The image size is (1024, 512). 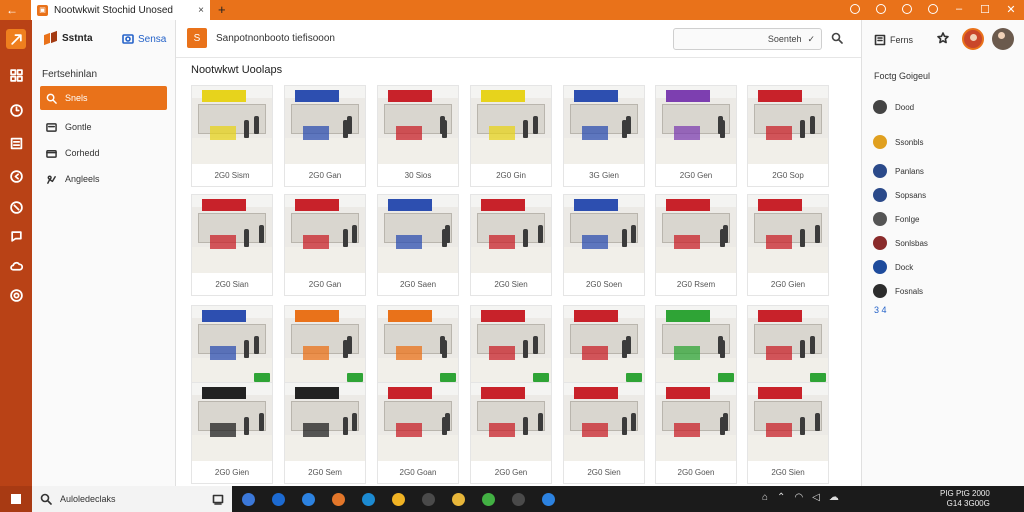 I want to click on start-button, so click(x=16, y=499).